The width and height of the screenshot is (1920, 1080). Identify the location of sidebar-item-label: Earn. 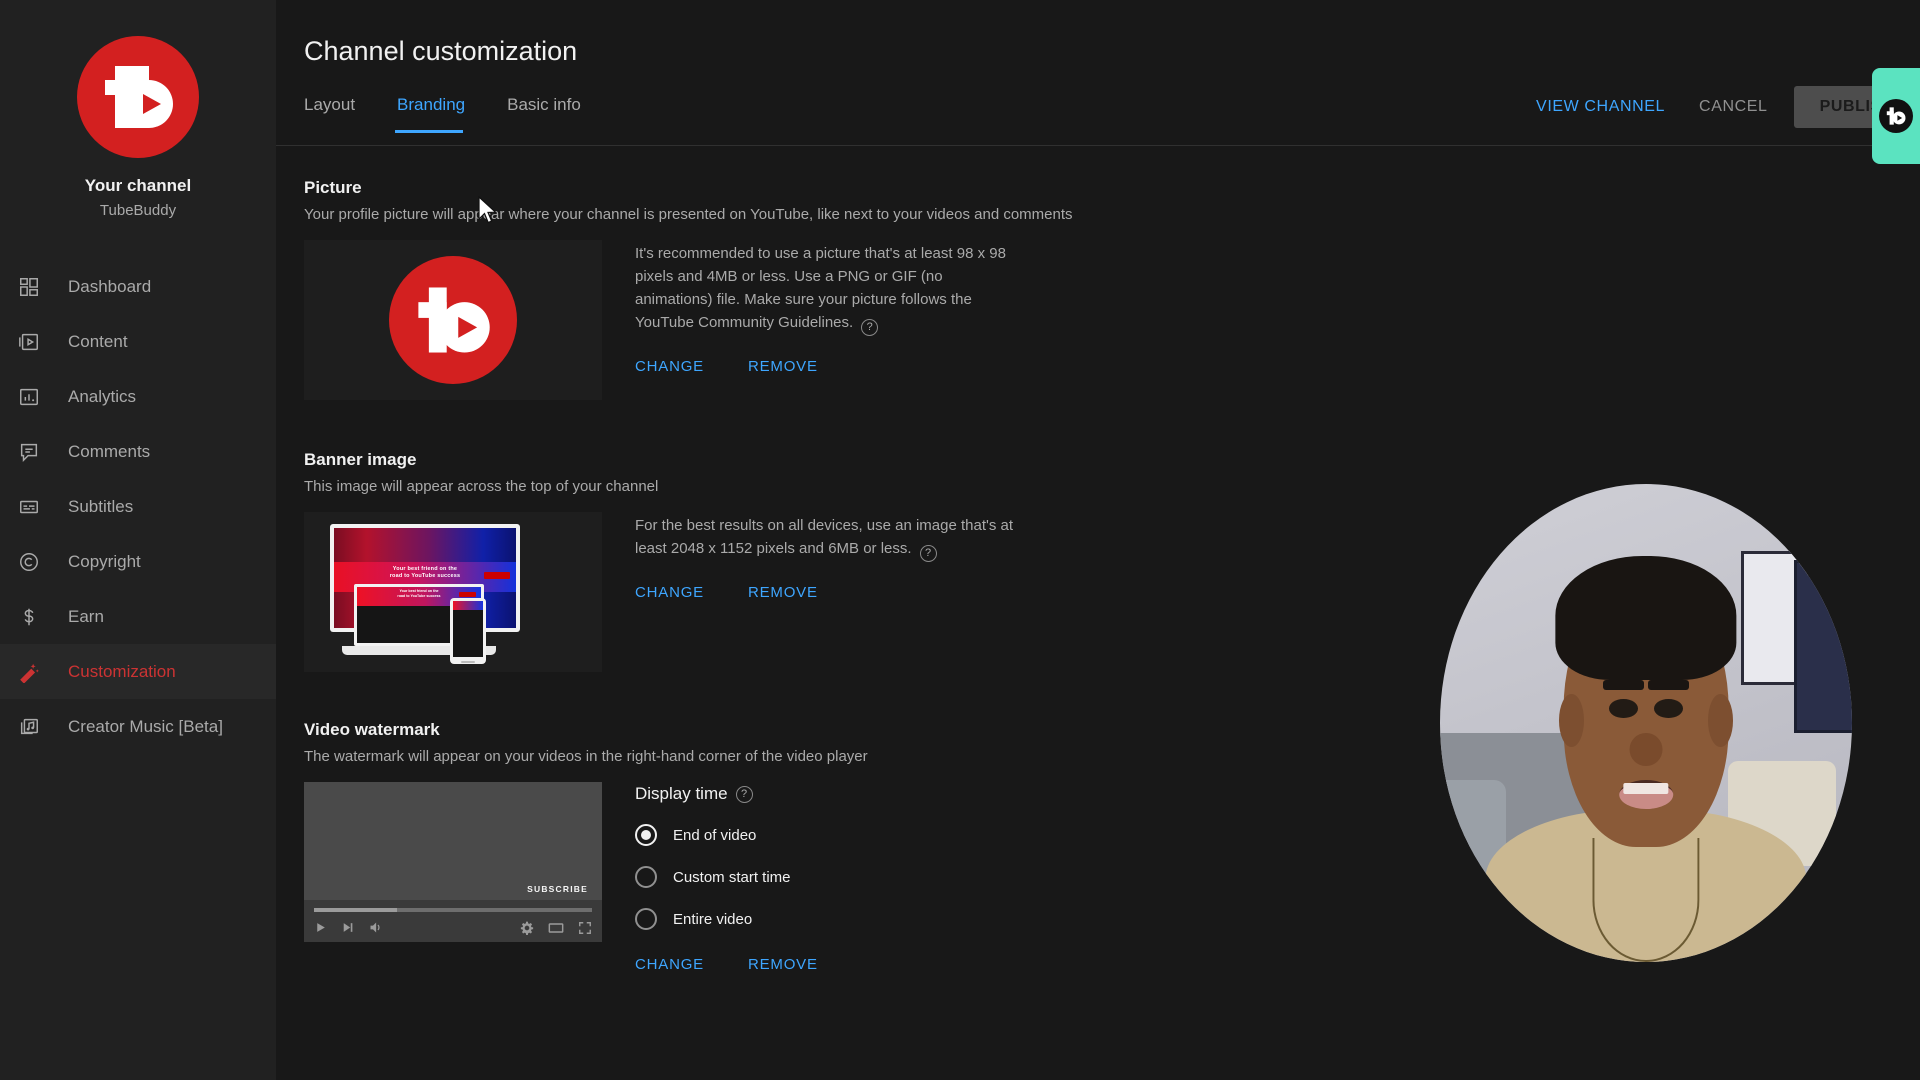
(86, 616).